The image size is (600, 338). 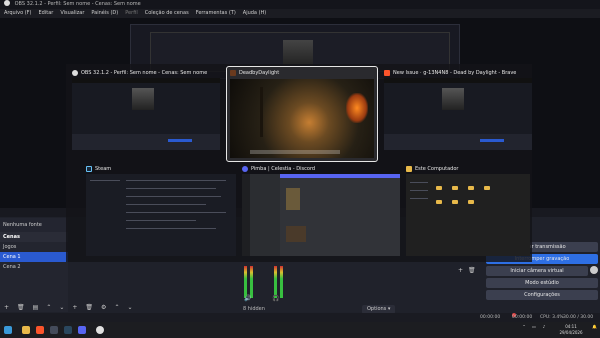 I want to click on menu-ferramentas: Ferramentas (T), so click(x=216, y=13).